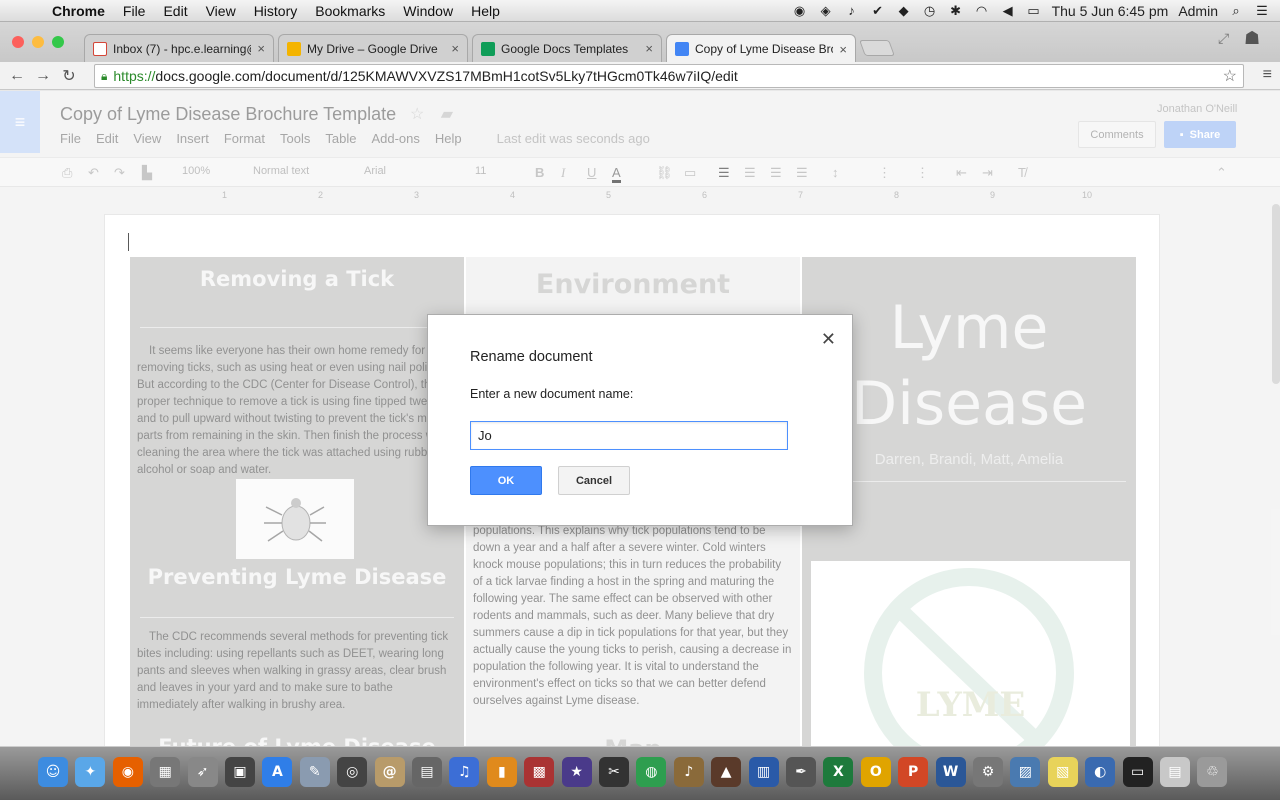  Describe the element at coordinates (1230, 76) in the screenshot. I see `bookmark-star-icon: ☆` at that location.